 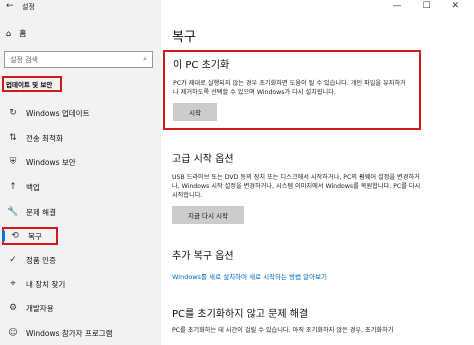 What do you see at coordinates (16, 33) in the screenshot?
I see `home-nav-item: ⌂ 홈` at bounding box center [16, 33].